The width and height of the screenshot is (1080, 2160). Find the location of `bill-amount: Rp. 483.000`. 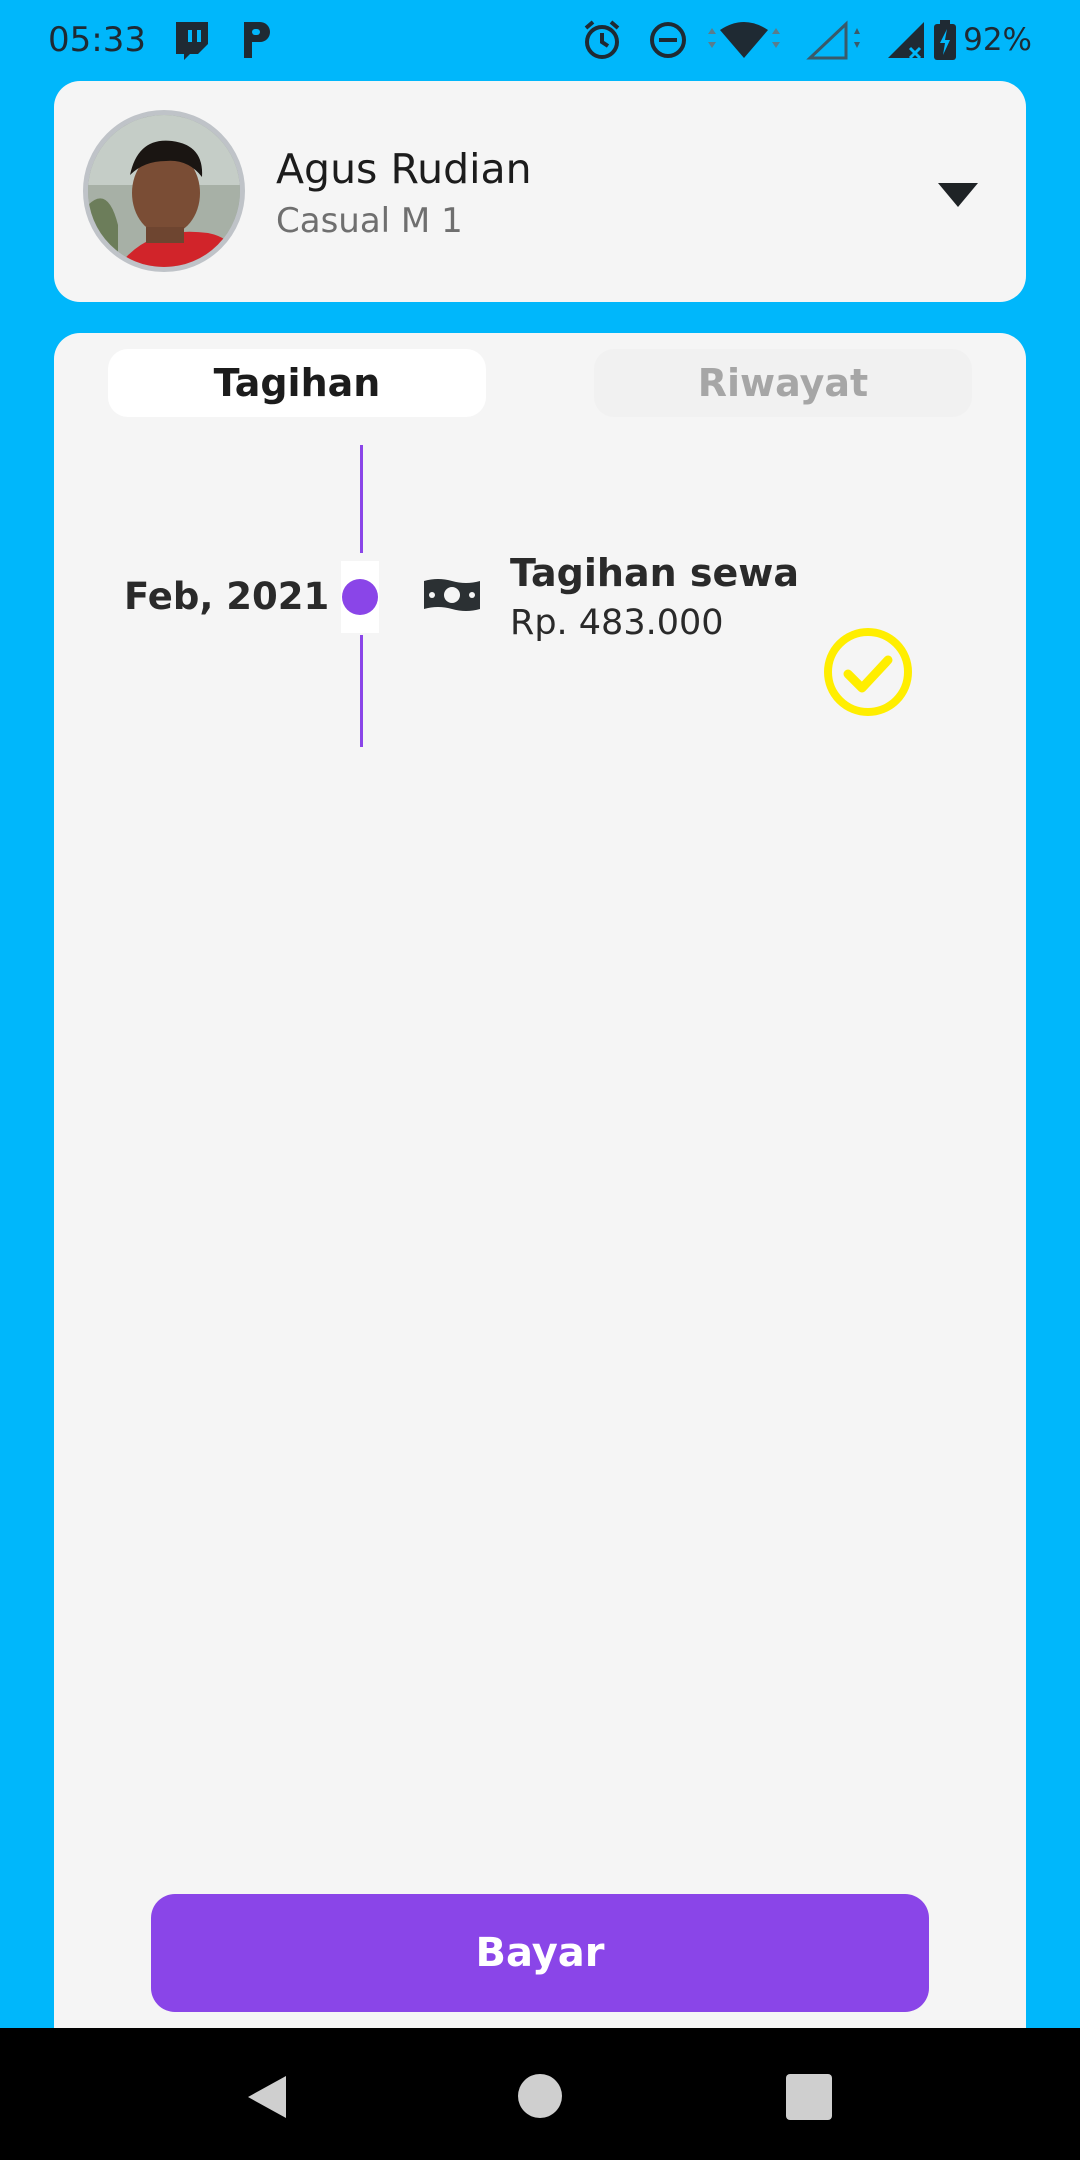

bill-amount: Rp. 483.000 is located at coordinates (617, 623).